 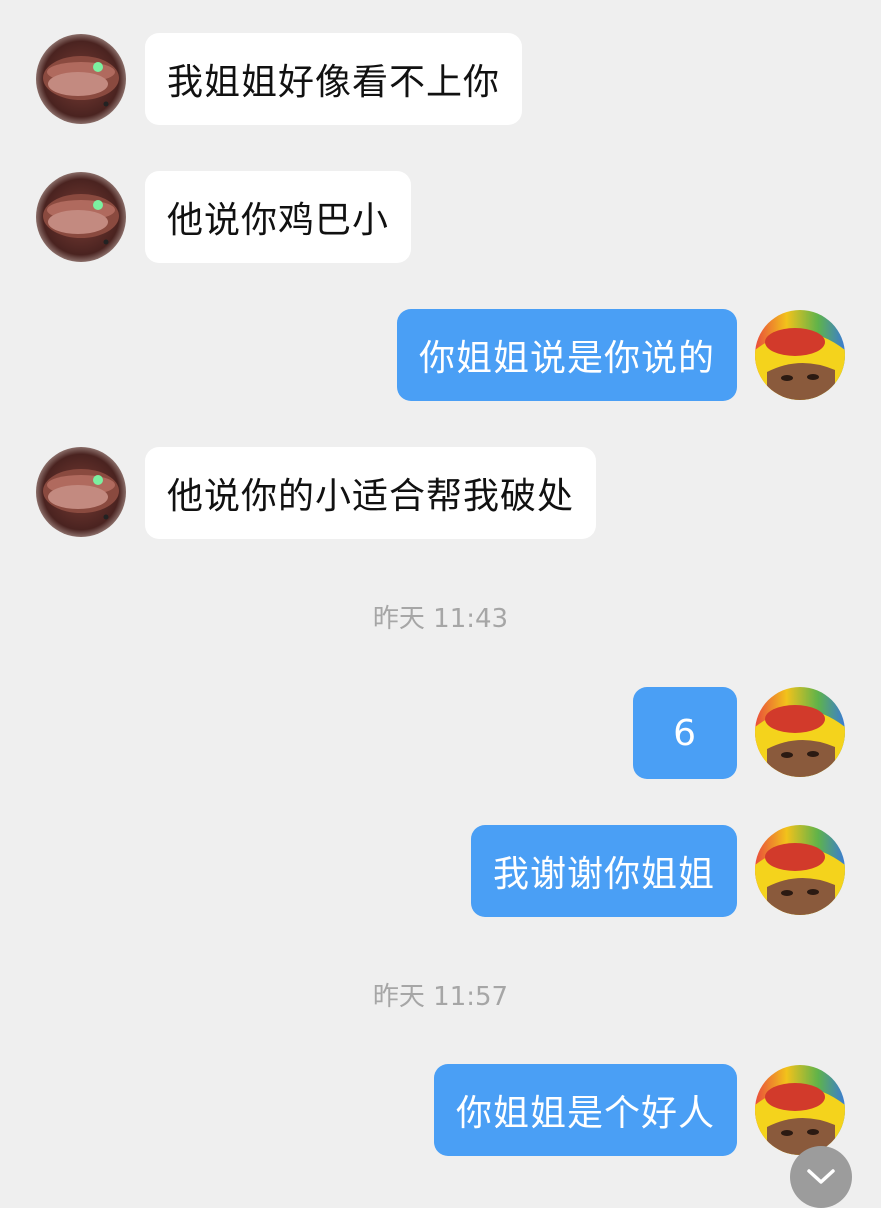 I want to click on message-bubble-incoming: 他说你的小适合帮我破处, so click(x=371, y=493).